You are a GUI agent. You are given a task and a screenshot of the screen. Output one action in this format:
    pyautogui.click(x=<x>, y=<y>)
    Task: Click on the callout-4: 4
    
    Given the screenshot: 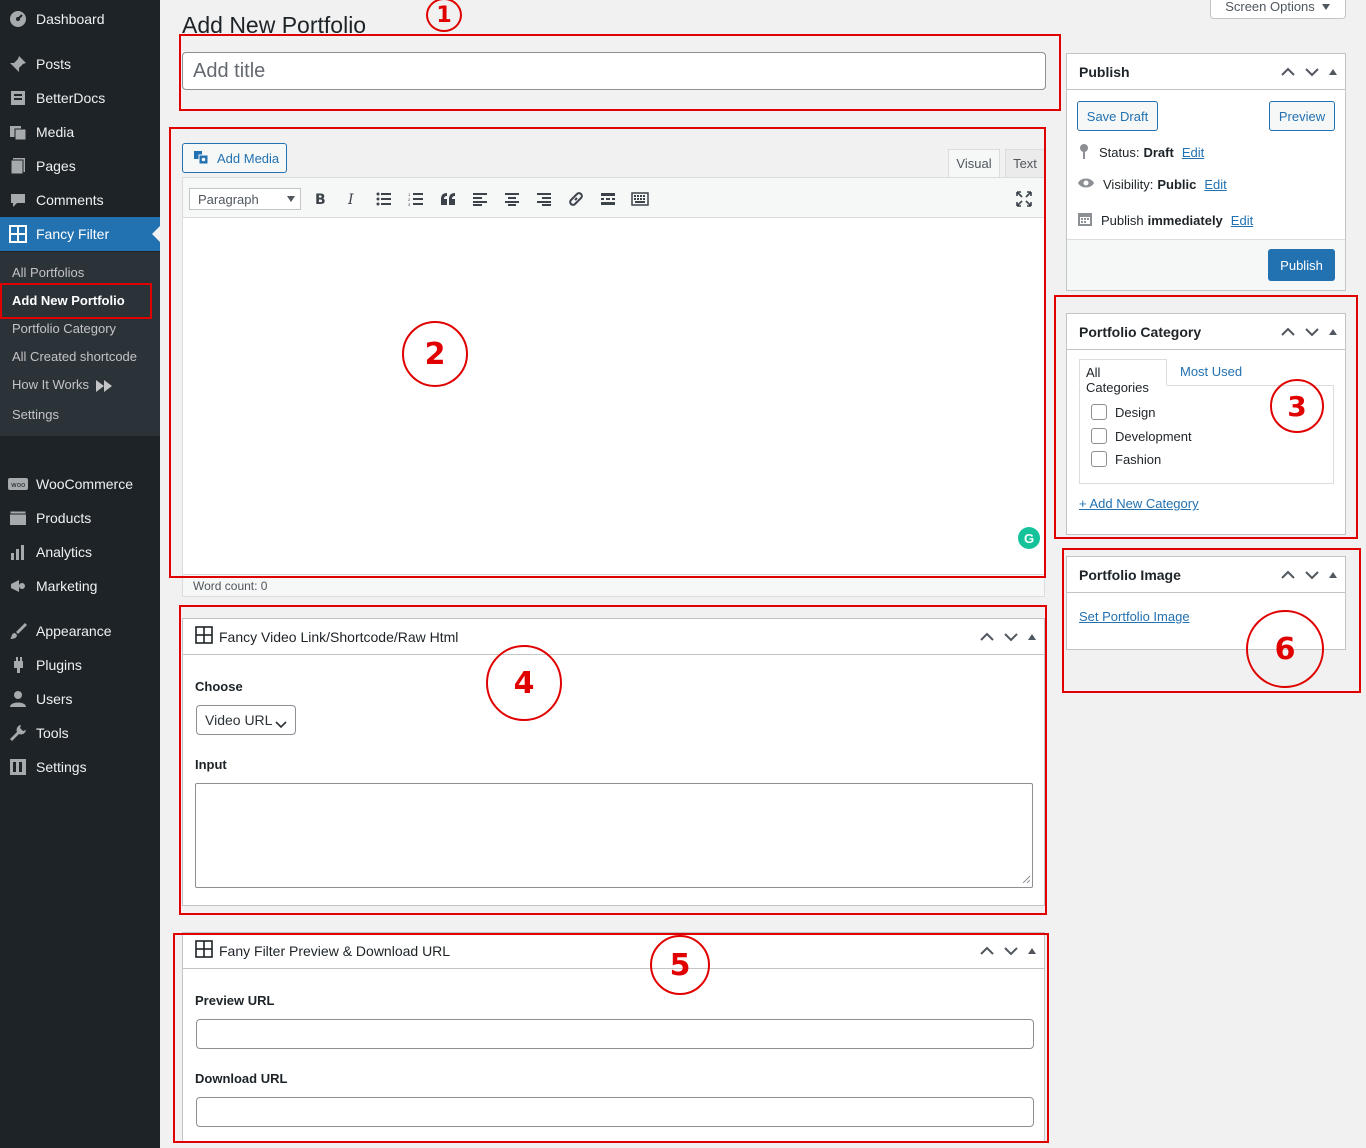 What is the action you would take?
    pyautogui.click(x=524, y=683)
    